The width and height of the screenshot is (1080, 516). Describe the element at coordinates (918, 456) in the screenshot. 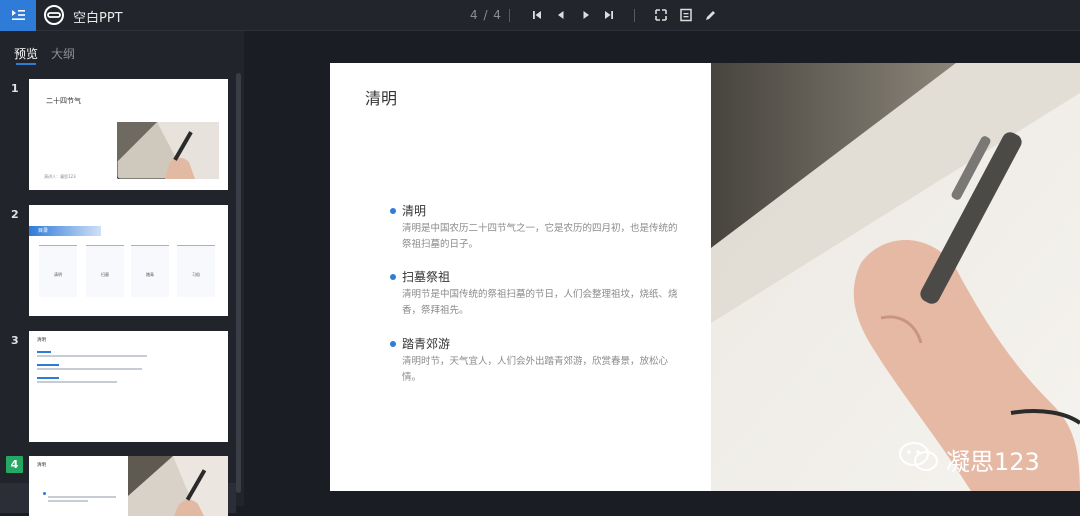

I see `wechat-icon` at that location.